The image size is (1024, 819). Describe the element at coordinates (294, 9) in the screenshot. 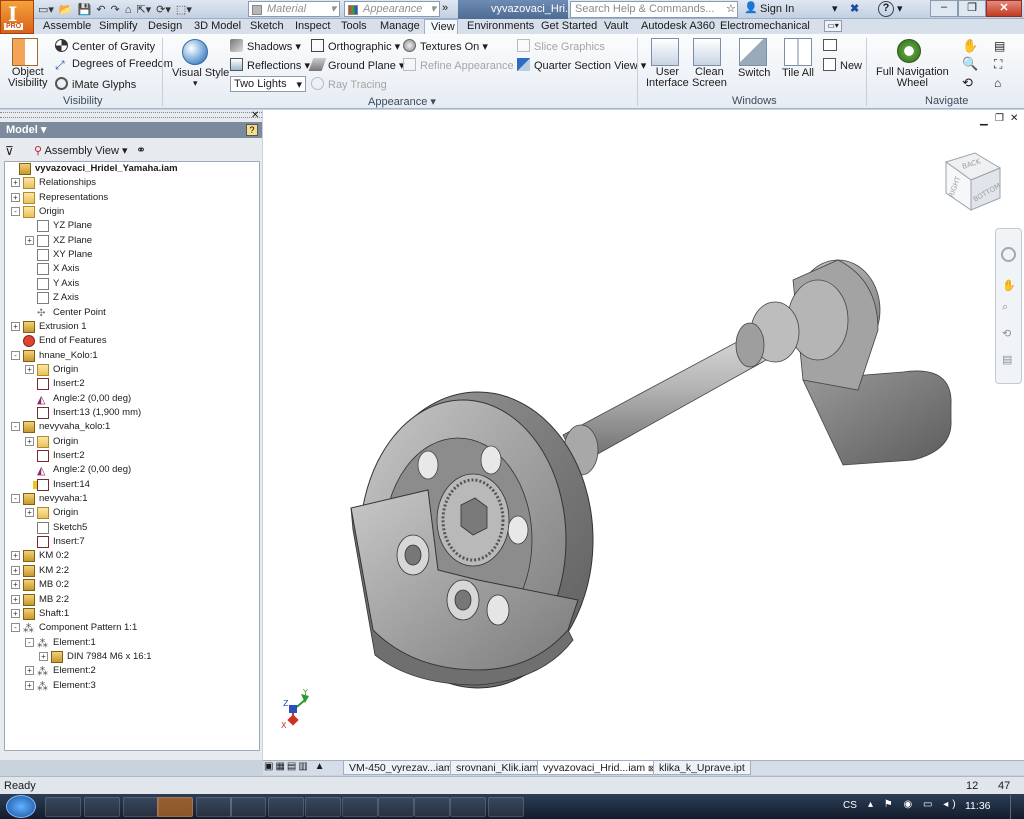

I see `material-select: Material ▾` at that location.